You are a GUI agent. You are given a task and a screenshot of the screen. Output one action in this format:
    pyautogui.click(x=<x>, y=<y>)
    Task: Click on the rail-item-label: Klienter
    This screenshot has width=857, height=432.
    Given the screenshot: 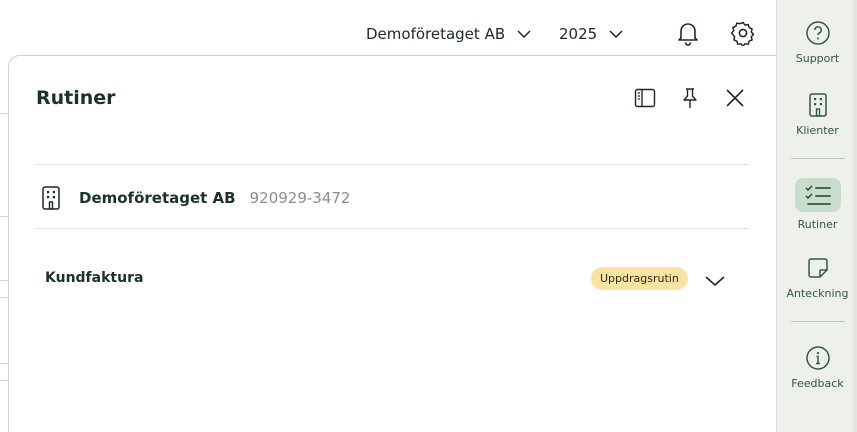 What is the action you would take?
    pyautogui.click(x=817, y=130)
    